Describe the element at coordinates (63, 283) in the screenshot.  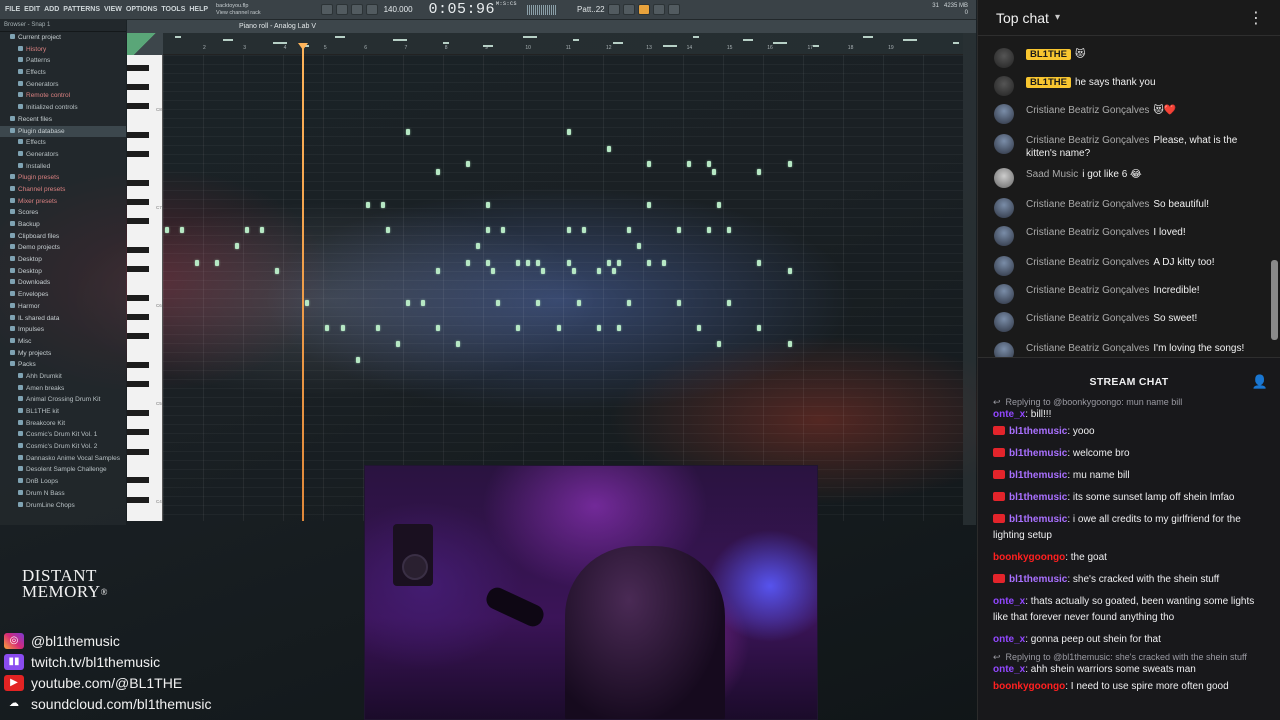
I see `browser-item: Downloads` at that location.